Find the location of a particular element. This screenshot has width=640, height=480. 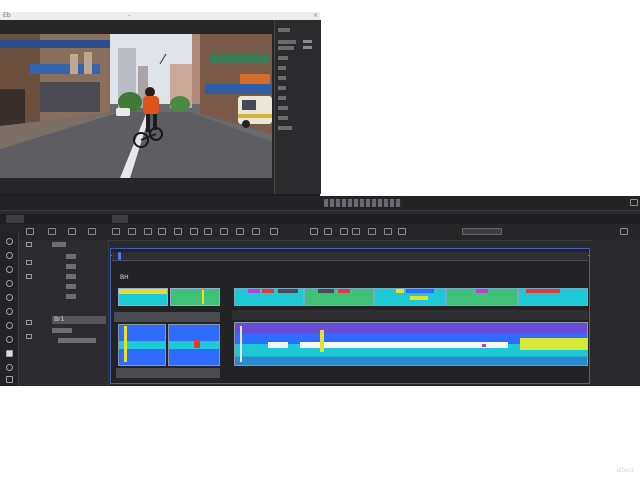

video-preview is located at coordinates (136, 106).